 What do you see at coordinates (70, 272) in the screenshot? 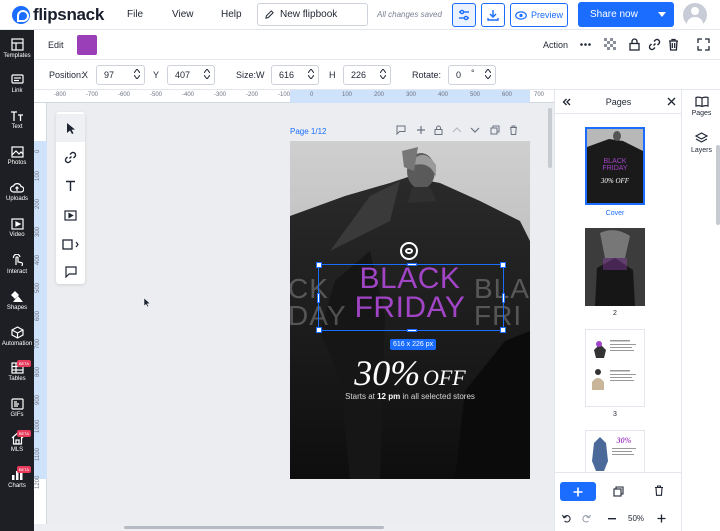
I see `comment-tool` at bounding box center [70, 272].